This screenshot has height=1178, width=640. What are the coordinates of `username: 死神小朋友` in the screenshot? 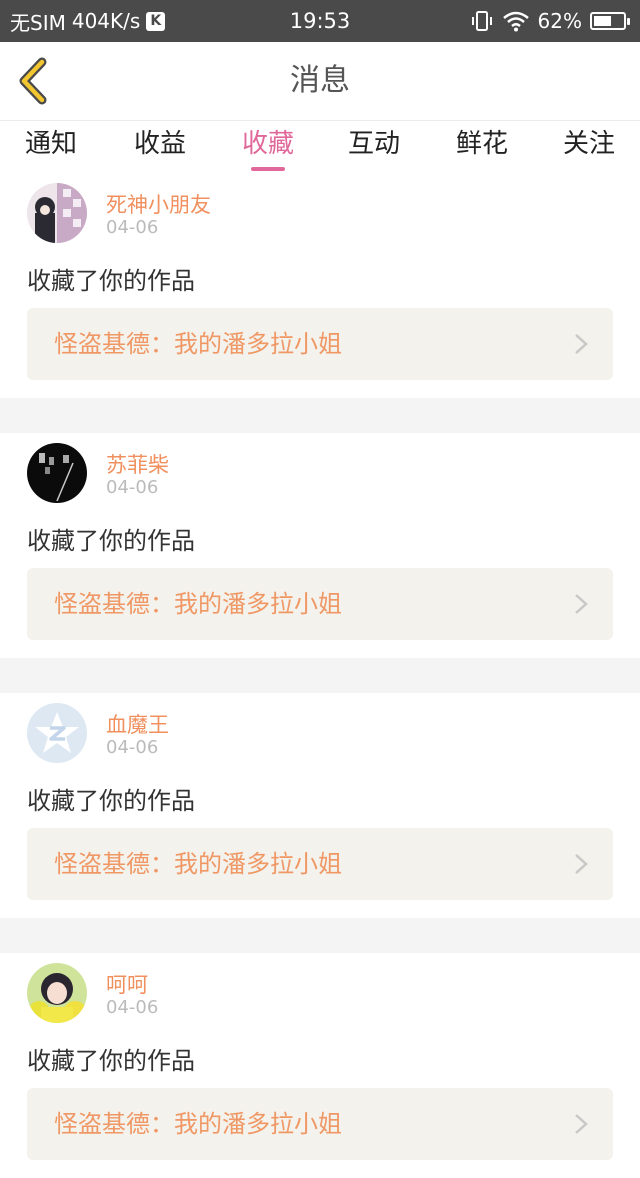 It's located at (158, 204).